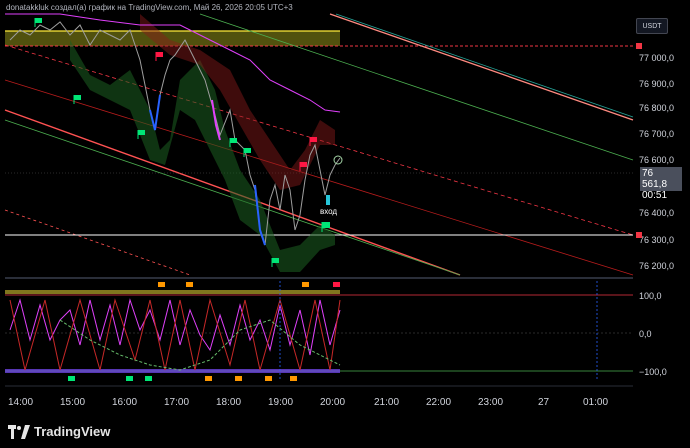 The height and width of the screenshot is (448, 690). I want to click on time-tick: 01:00, so click(595, 402).